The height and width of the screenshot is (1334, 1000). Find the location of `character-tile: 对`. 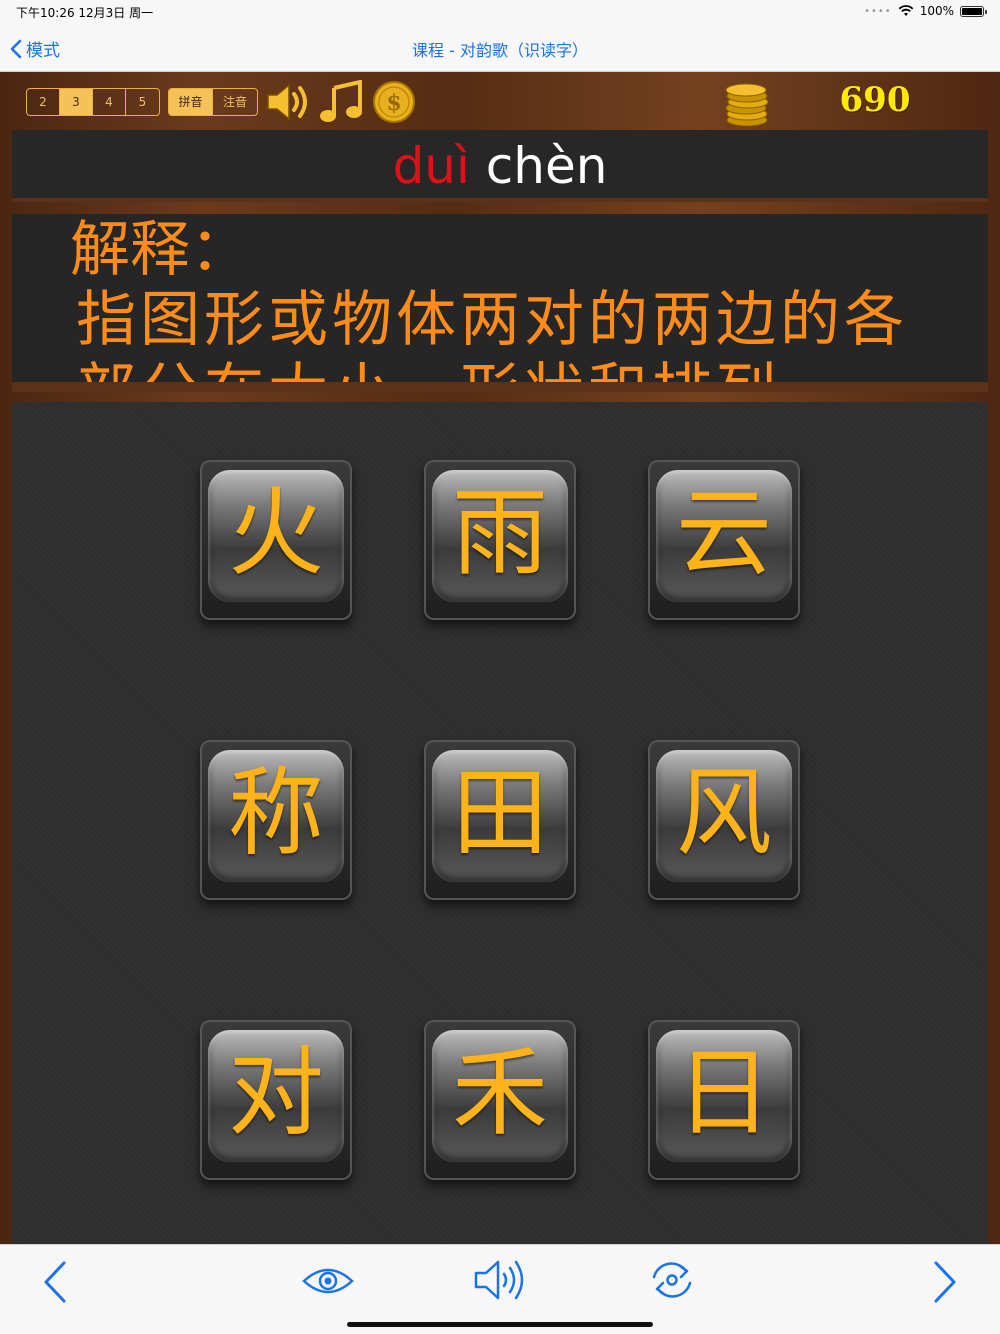

character-tile: 对 is located at coordinates (276, 1100).